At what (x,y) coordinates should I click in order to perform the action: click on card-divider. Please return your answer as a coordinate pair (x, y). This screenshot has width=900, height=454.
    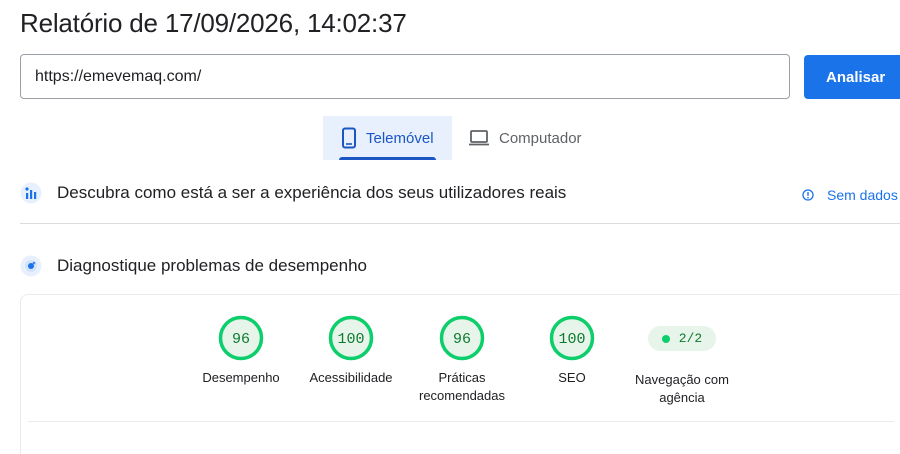
    Looking at the image, I should click on (461, 421).